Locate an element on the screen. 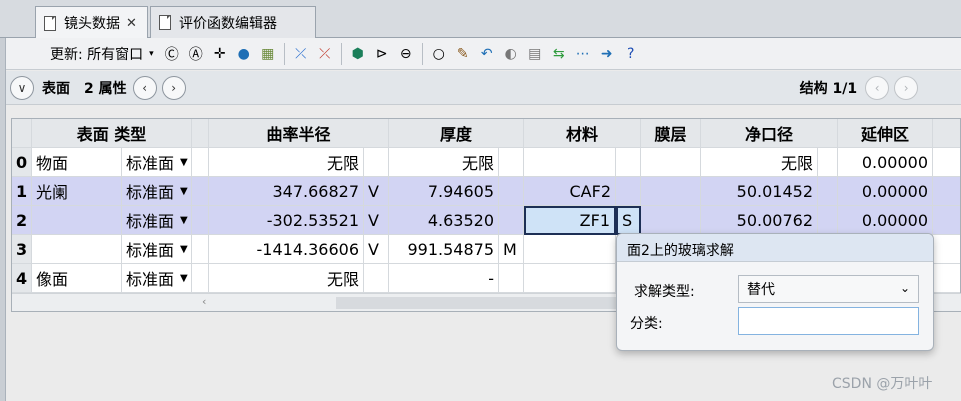 The image size is (961, 401). grid-header: 表面 类型 曲率半径 厚度 材料 膜层 净口径 延伸区 is located at coordinates (486, 133).